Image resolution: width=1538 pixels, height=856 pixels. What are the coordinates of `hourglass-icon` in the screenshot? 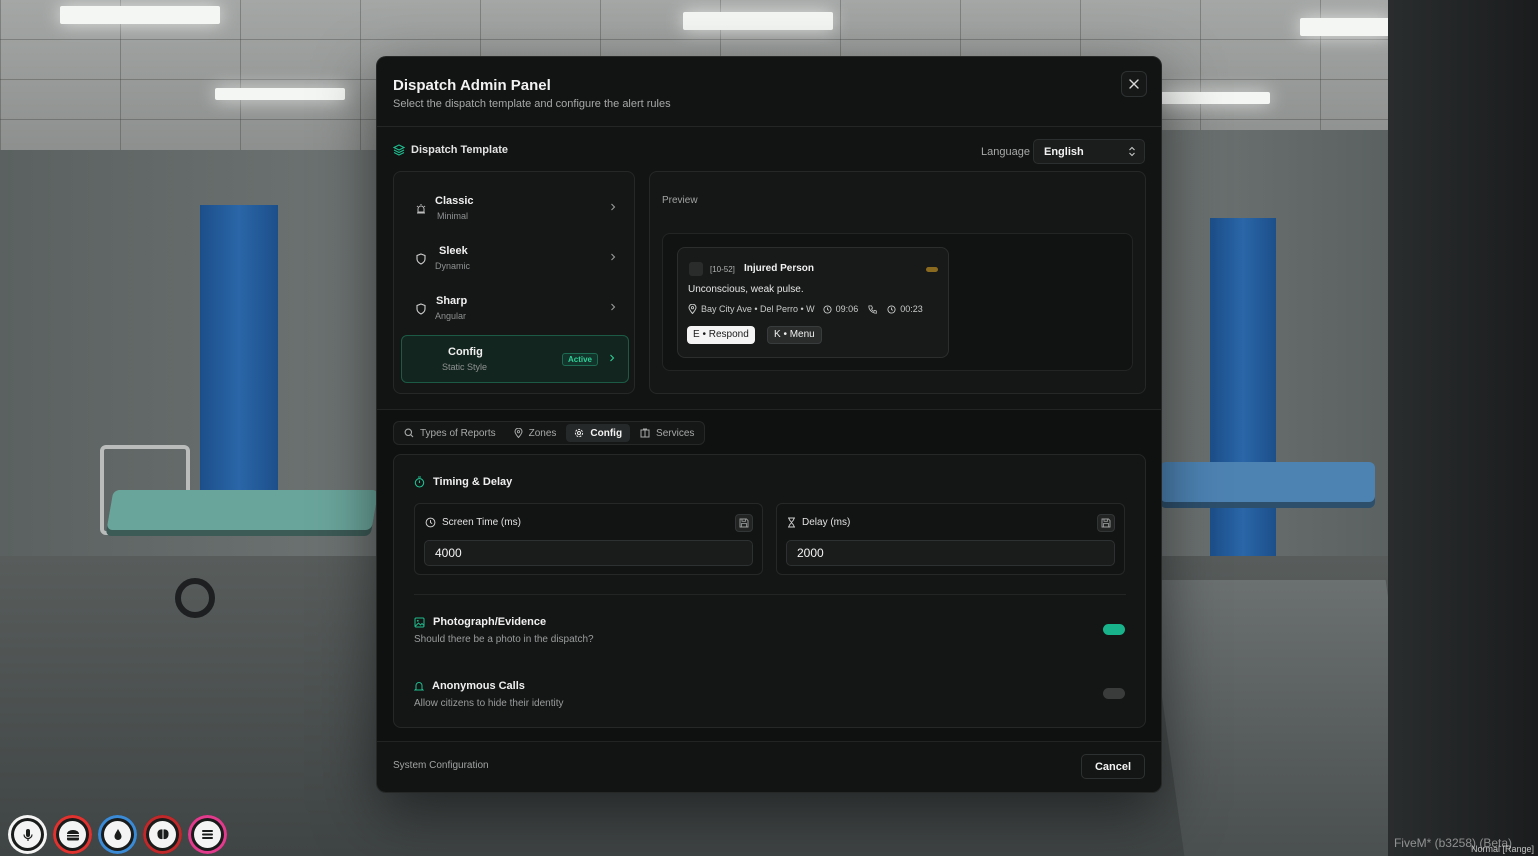 It's located at (791, 522).